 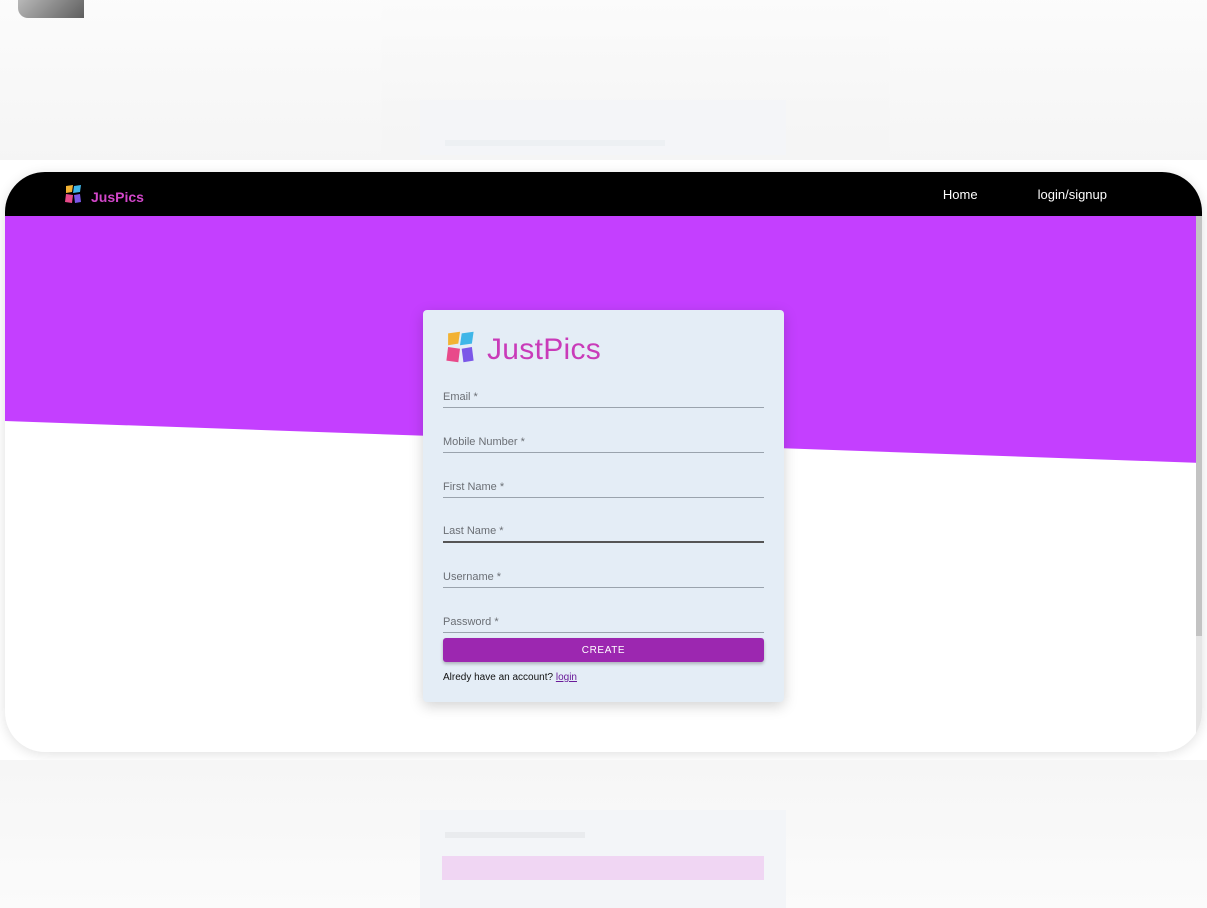 I want to click on scrollbar-thumb, so click(x=1199, y=426).